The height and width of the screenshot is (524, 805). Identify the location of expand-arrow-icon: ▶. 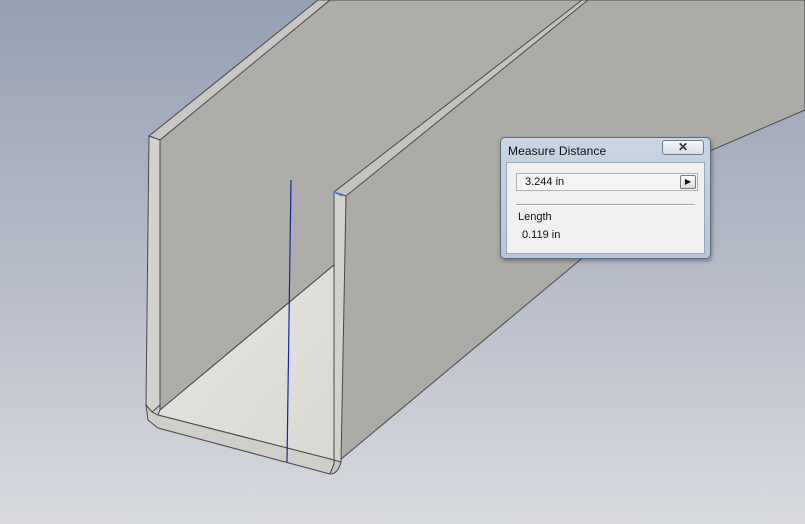
(688, 181).